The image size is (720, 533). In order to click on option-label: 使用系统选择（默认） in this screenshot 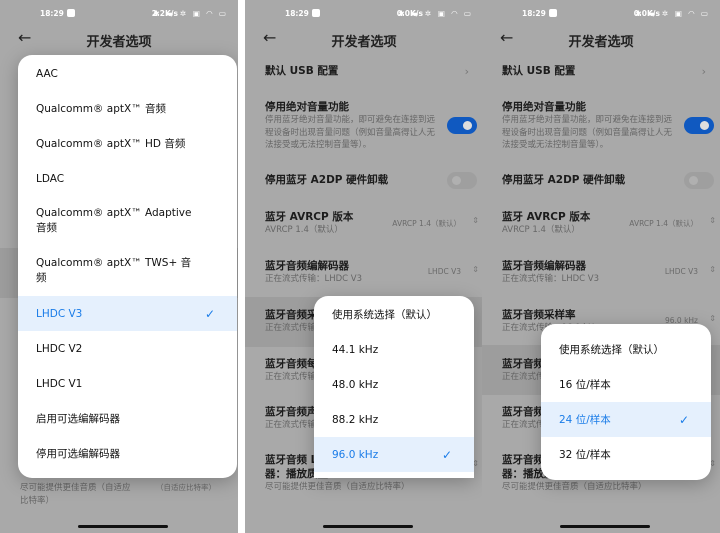, I will do `click(611, 350)`.